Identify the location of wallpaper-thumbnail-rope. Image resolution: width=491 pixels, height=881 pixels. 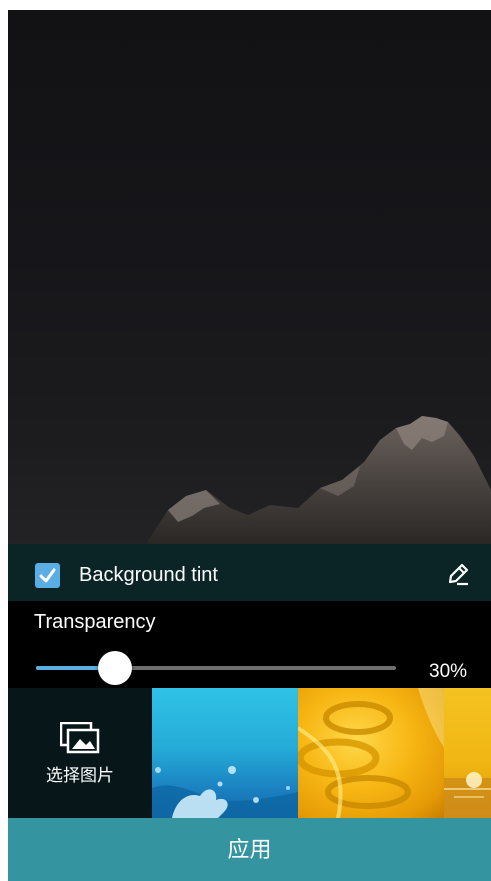
(371, 753).